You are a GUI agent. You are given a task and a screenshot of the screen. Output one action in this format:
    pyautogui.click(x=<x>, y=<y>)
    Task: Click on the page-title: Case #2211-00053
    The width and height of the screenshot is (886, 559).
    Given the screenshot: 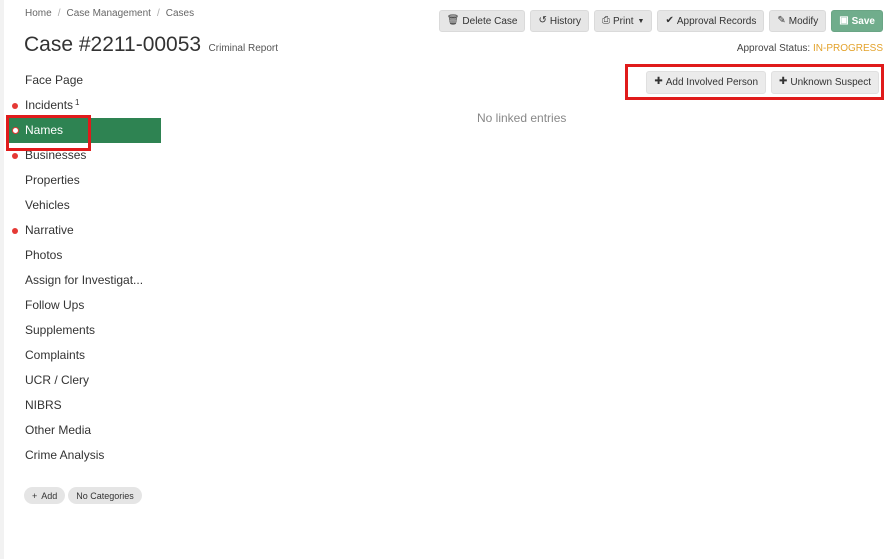 What is the action you would take?
    pyautogui.click(x=113, y=44)
    